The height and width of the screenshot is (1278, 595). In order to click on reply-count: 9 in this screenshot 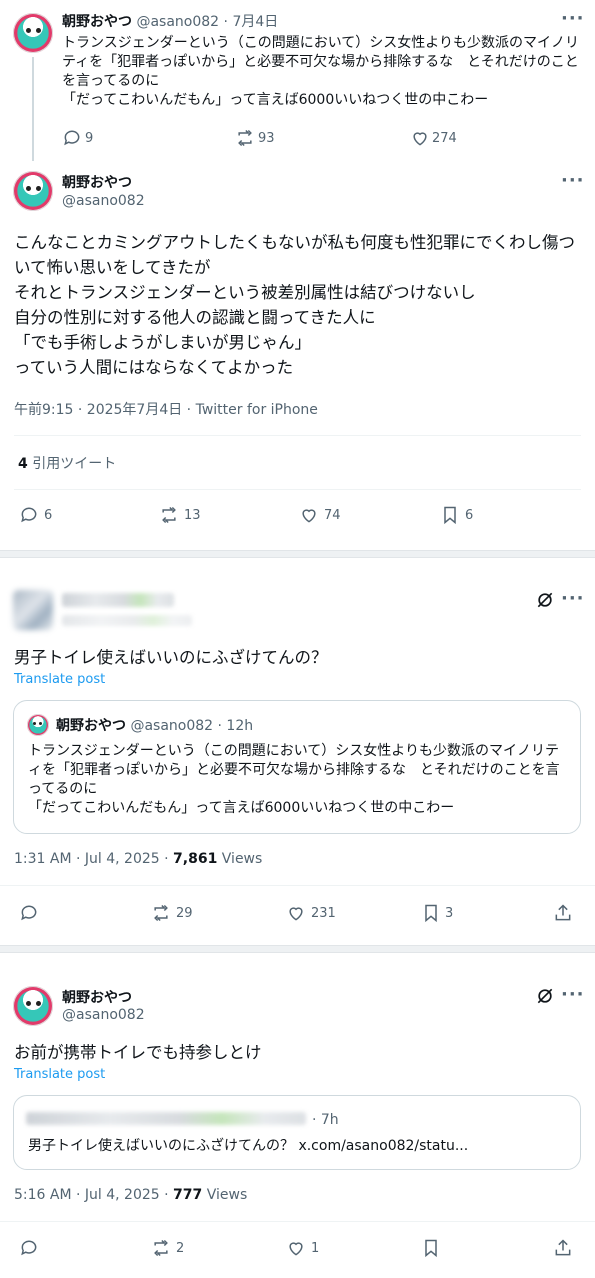, I will do `click(89, 138)`.